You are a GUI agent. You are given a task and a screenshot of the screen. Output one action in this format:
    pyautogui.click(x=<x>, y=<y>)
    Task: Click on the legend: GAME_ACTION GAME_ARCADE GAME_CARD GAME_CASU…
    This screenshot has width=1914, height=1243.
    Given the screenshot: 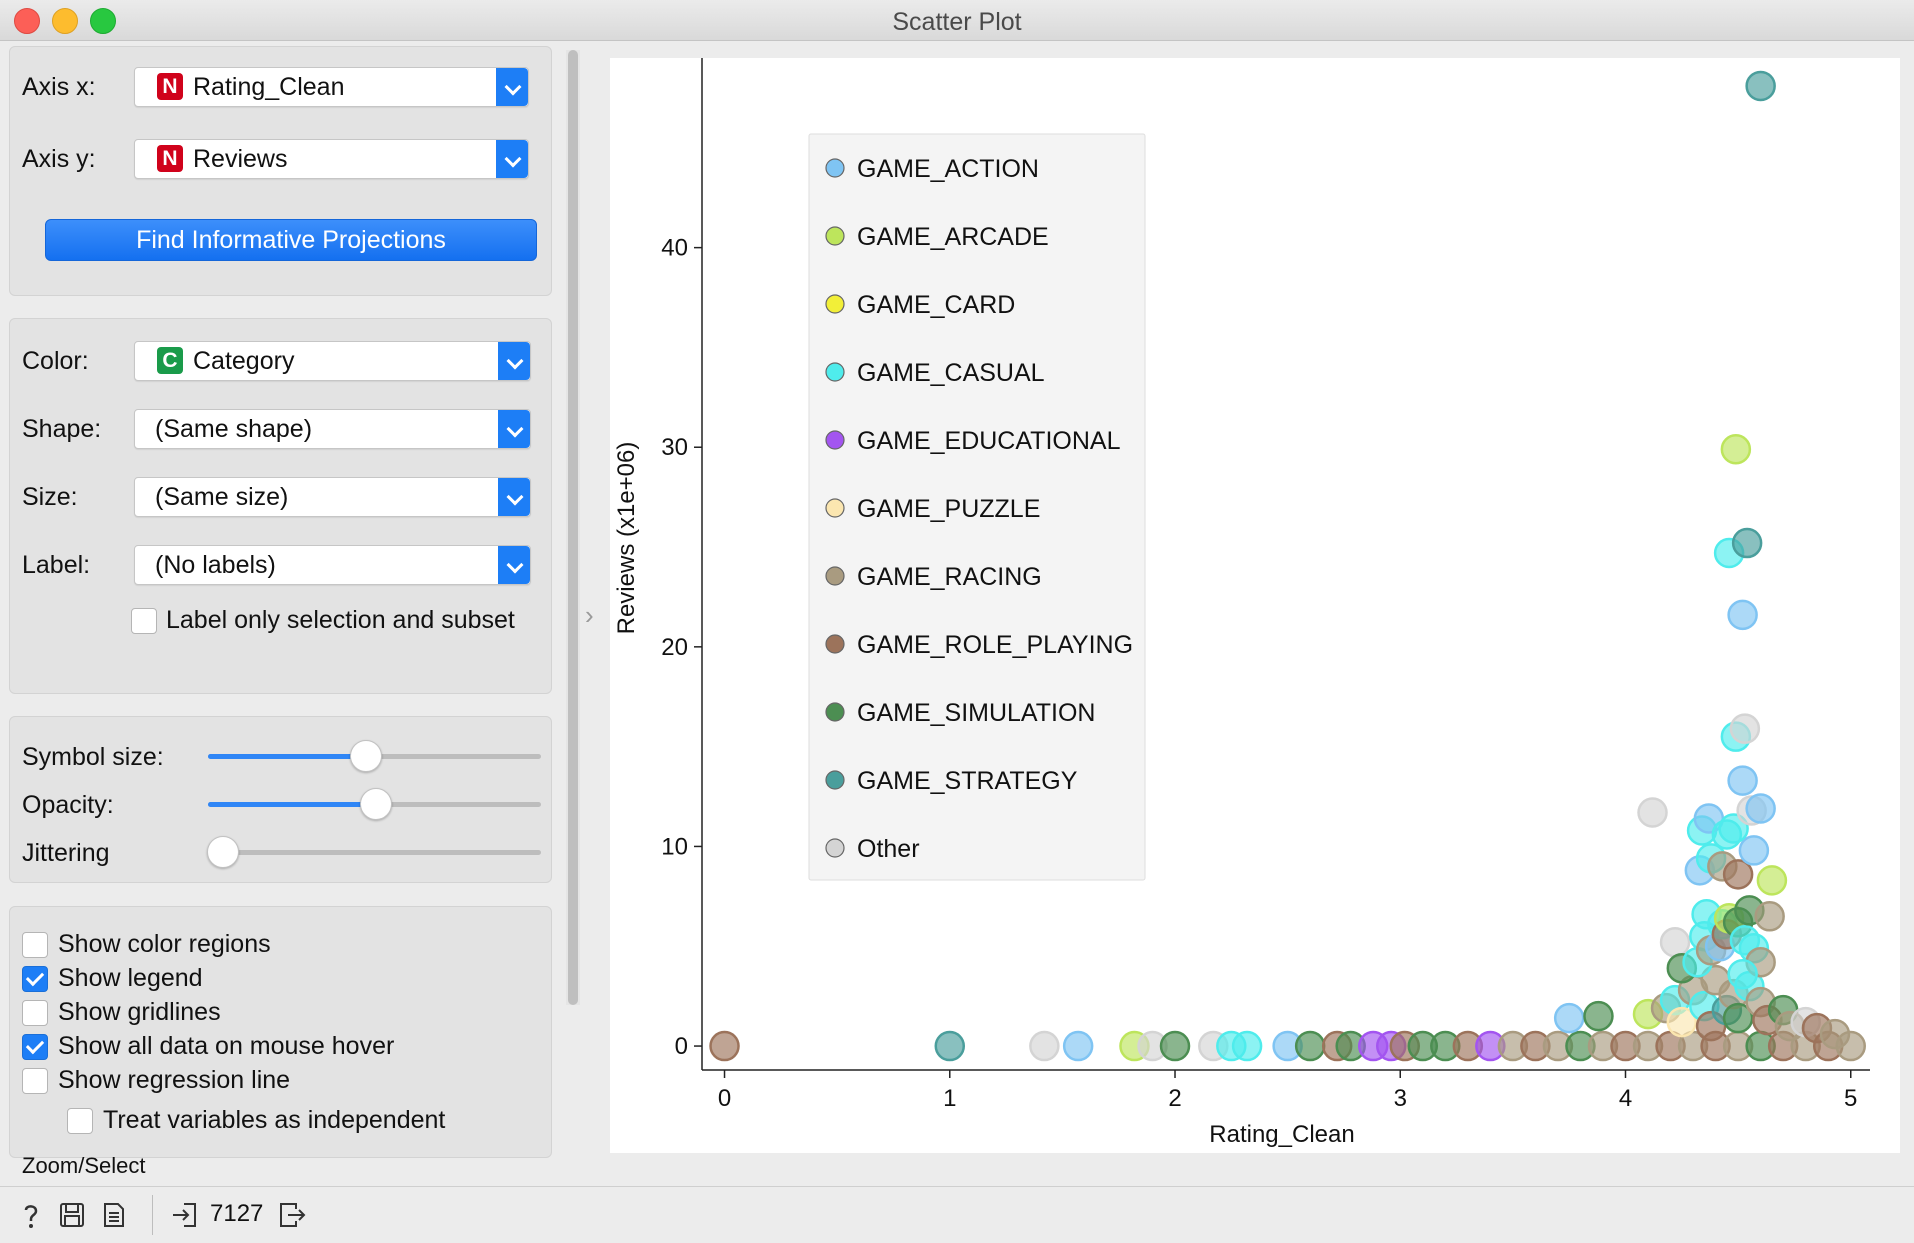 What is the action you would take?
    pyautogui.click(x=977, y=507)
    